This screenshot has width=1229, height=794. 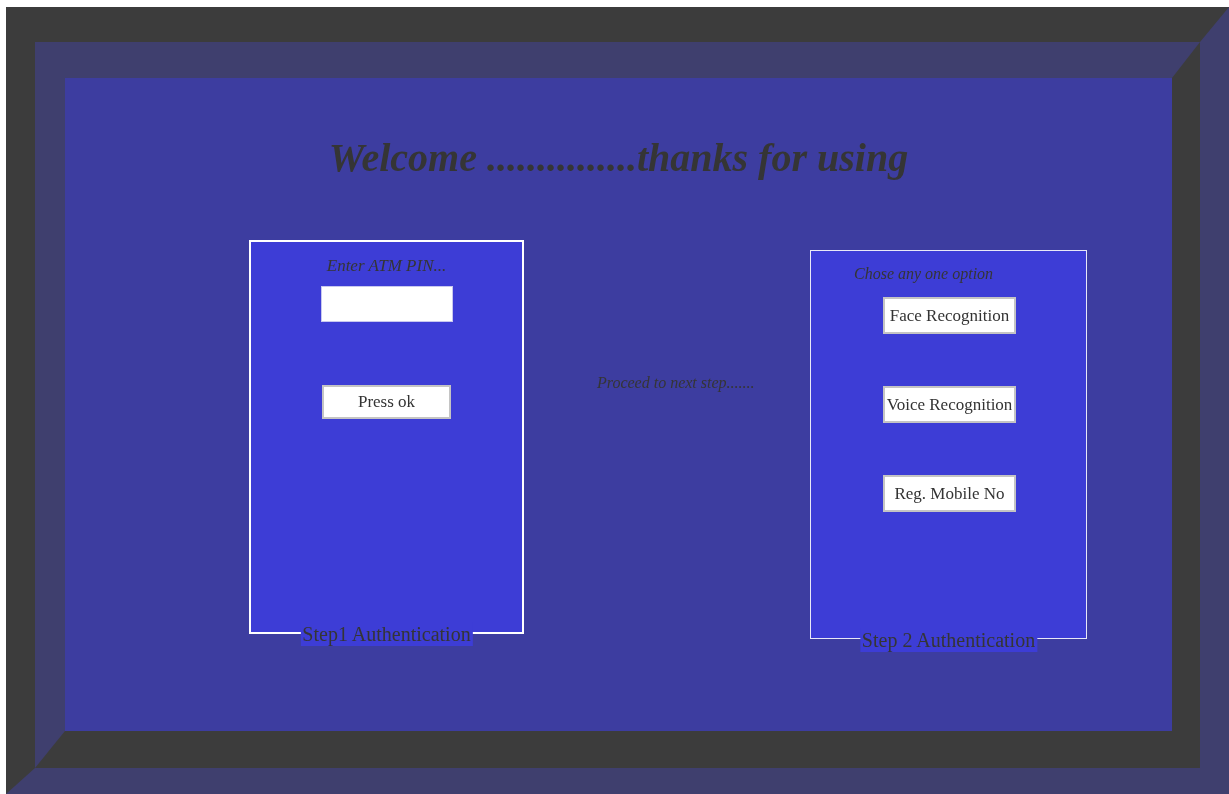 I want to click on option-prompt: Chose any one option, so click(x=924, y=274).